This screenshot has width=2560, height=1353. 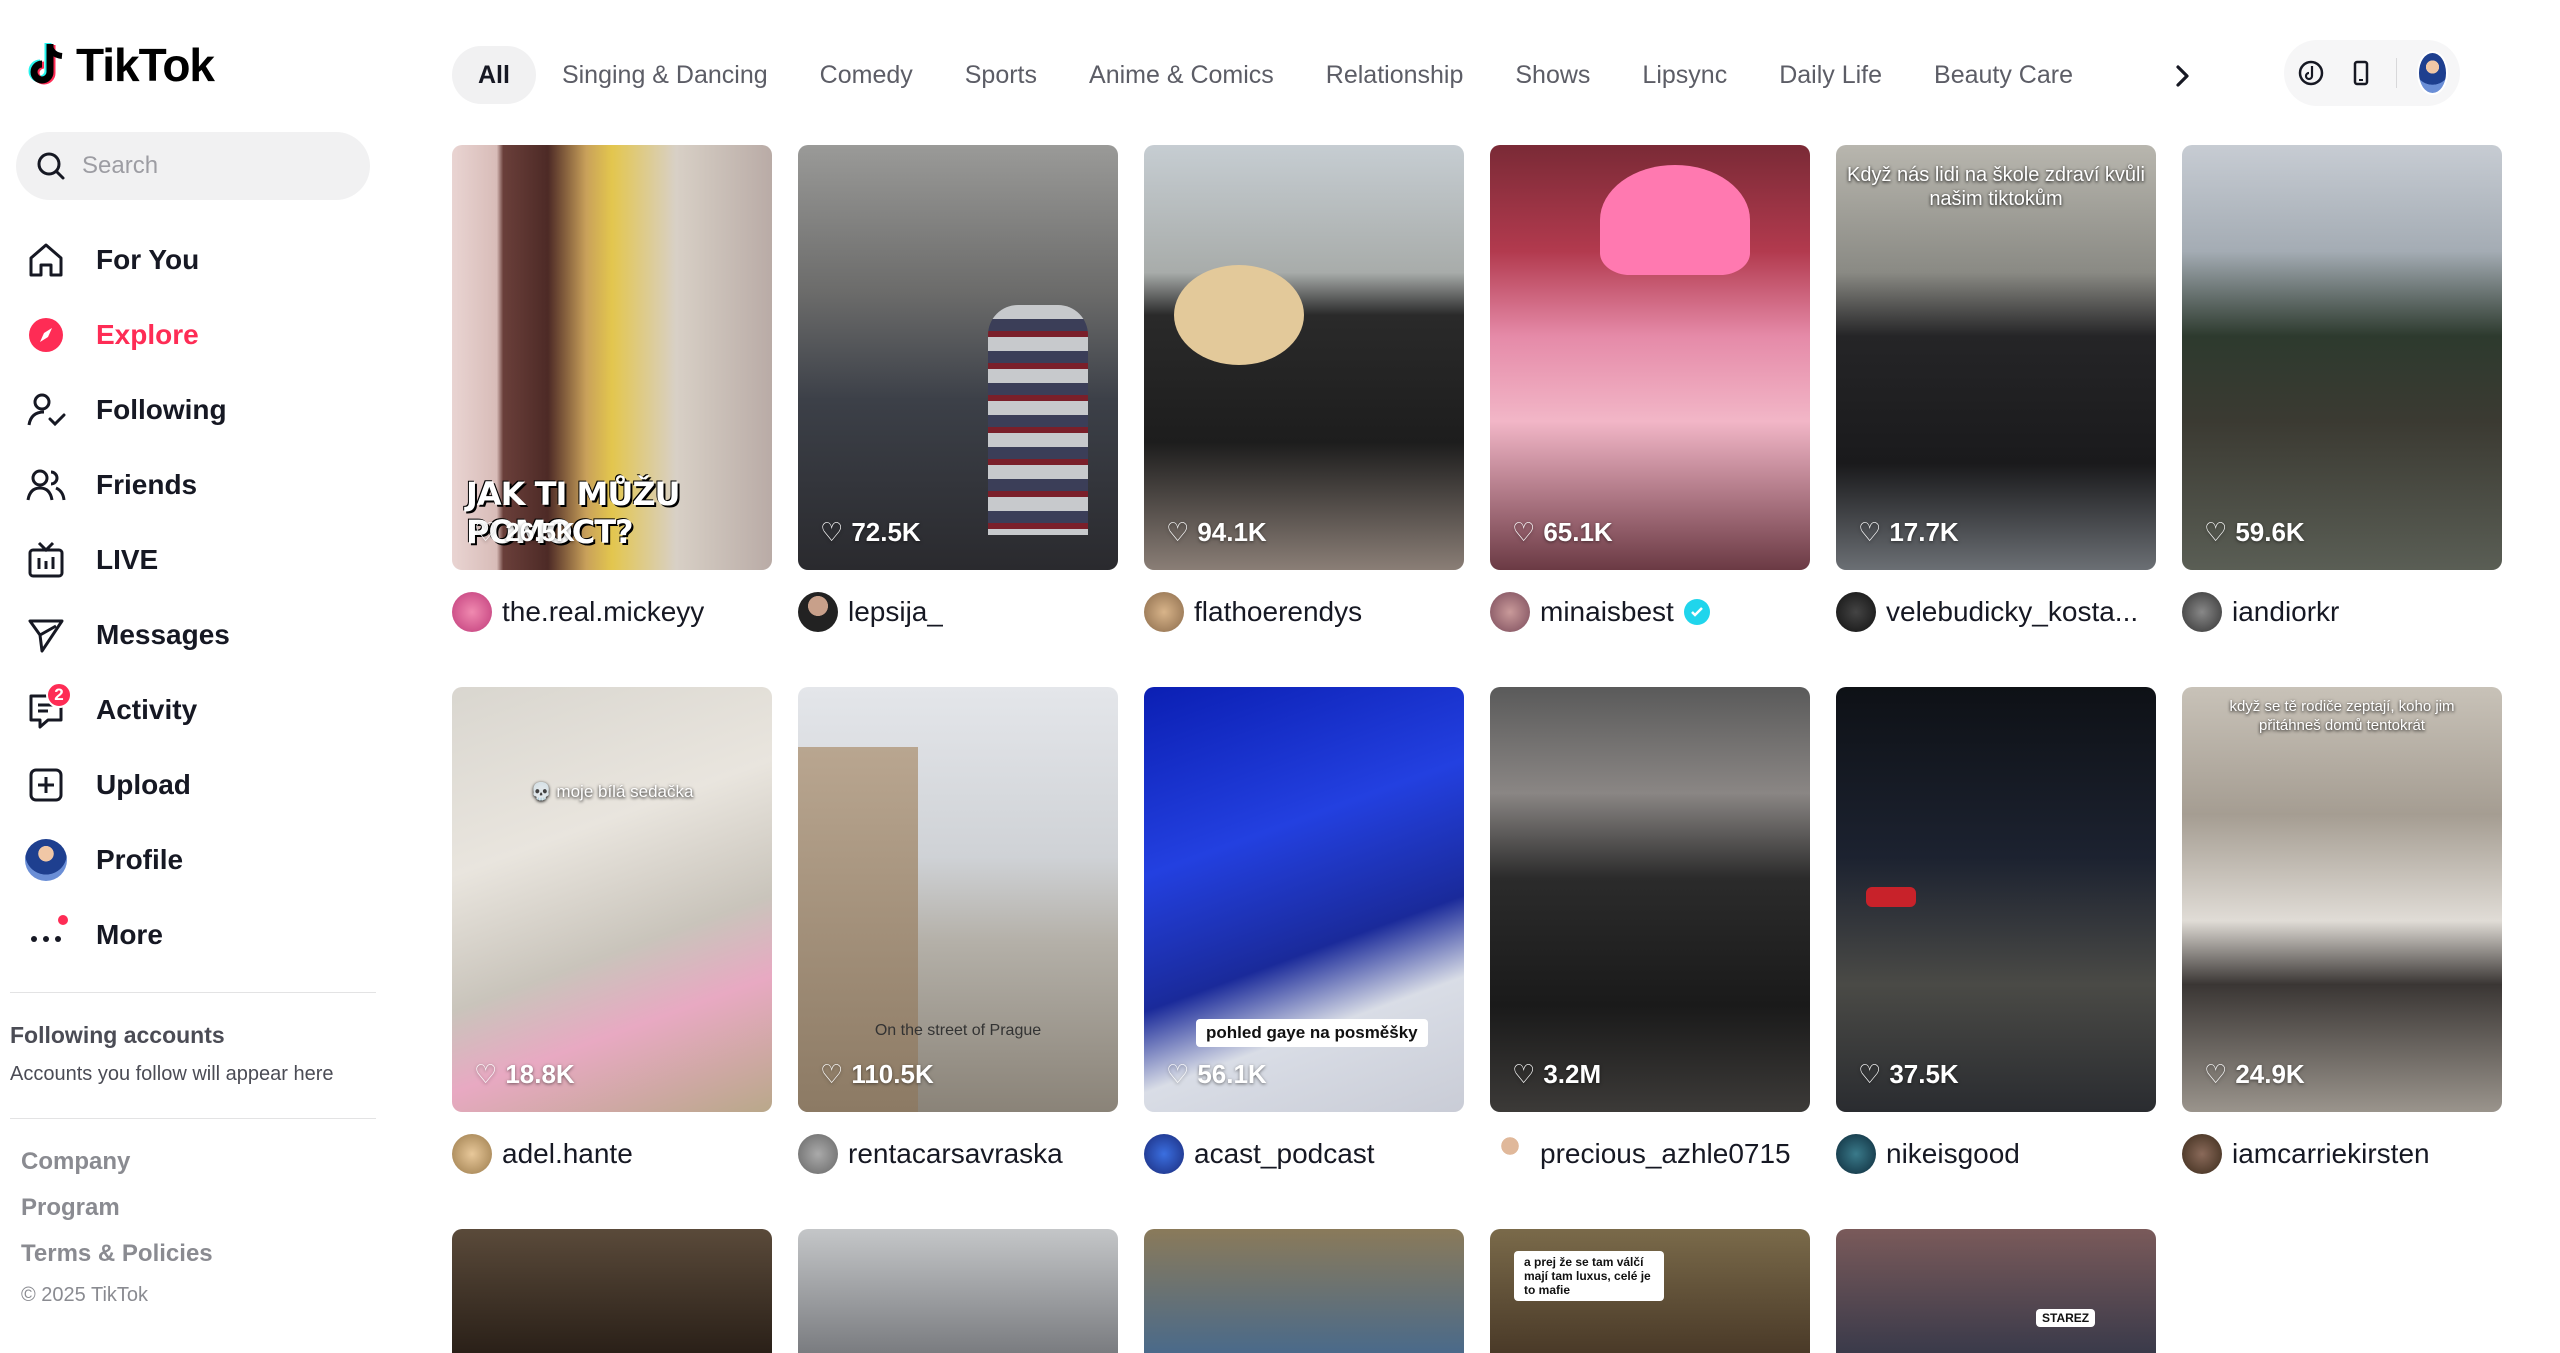 What do you see at coordinates (204, 784) in the screenshot?
I see `nav-upload: Upload` at bounding box center [204, 784].